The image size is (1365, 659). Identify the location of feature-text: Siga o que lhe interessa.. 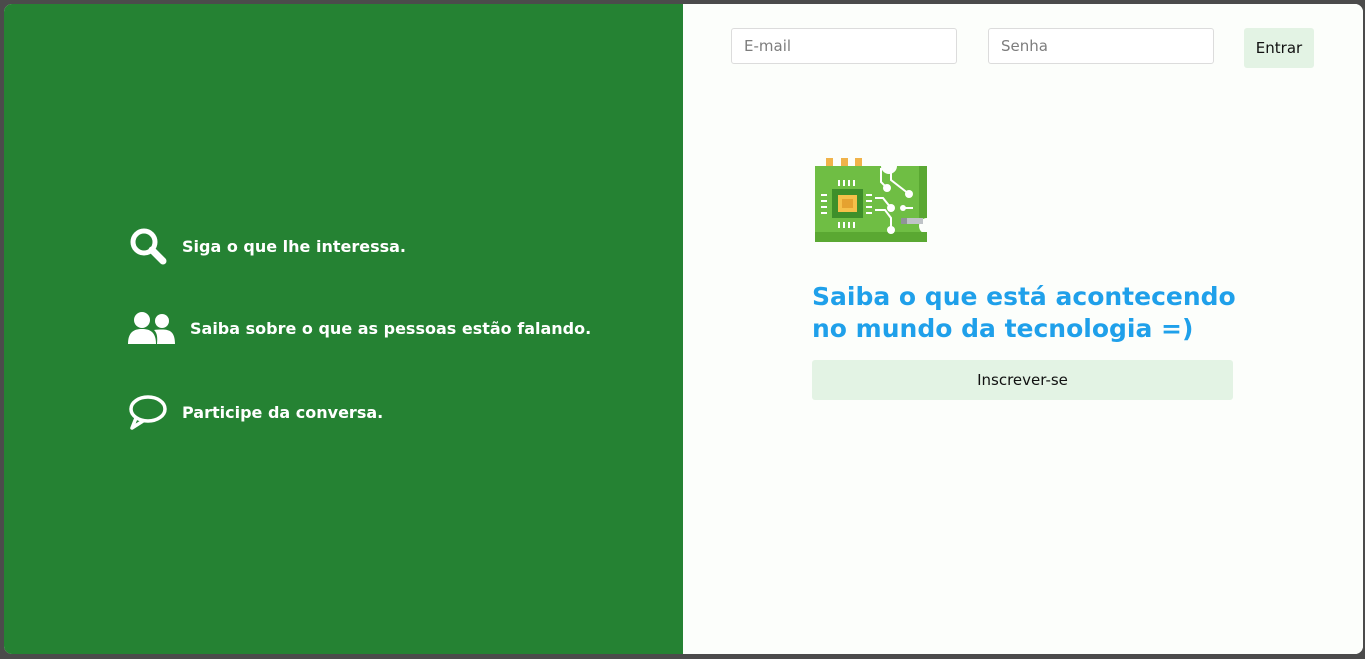
(294, 246).